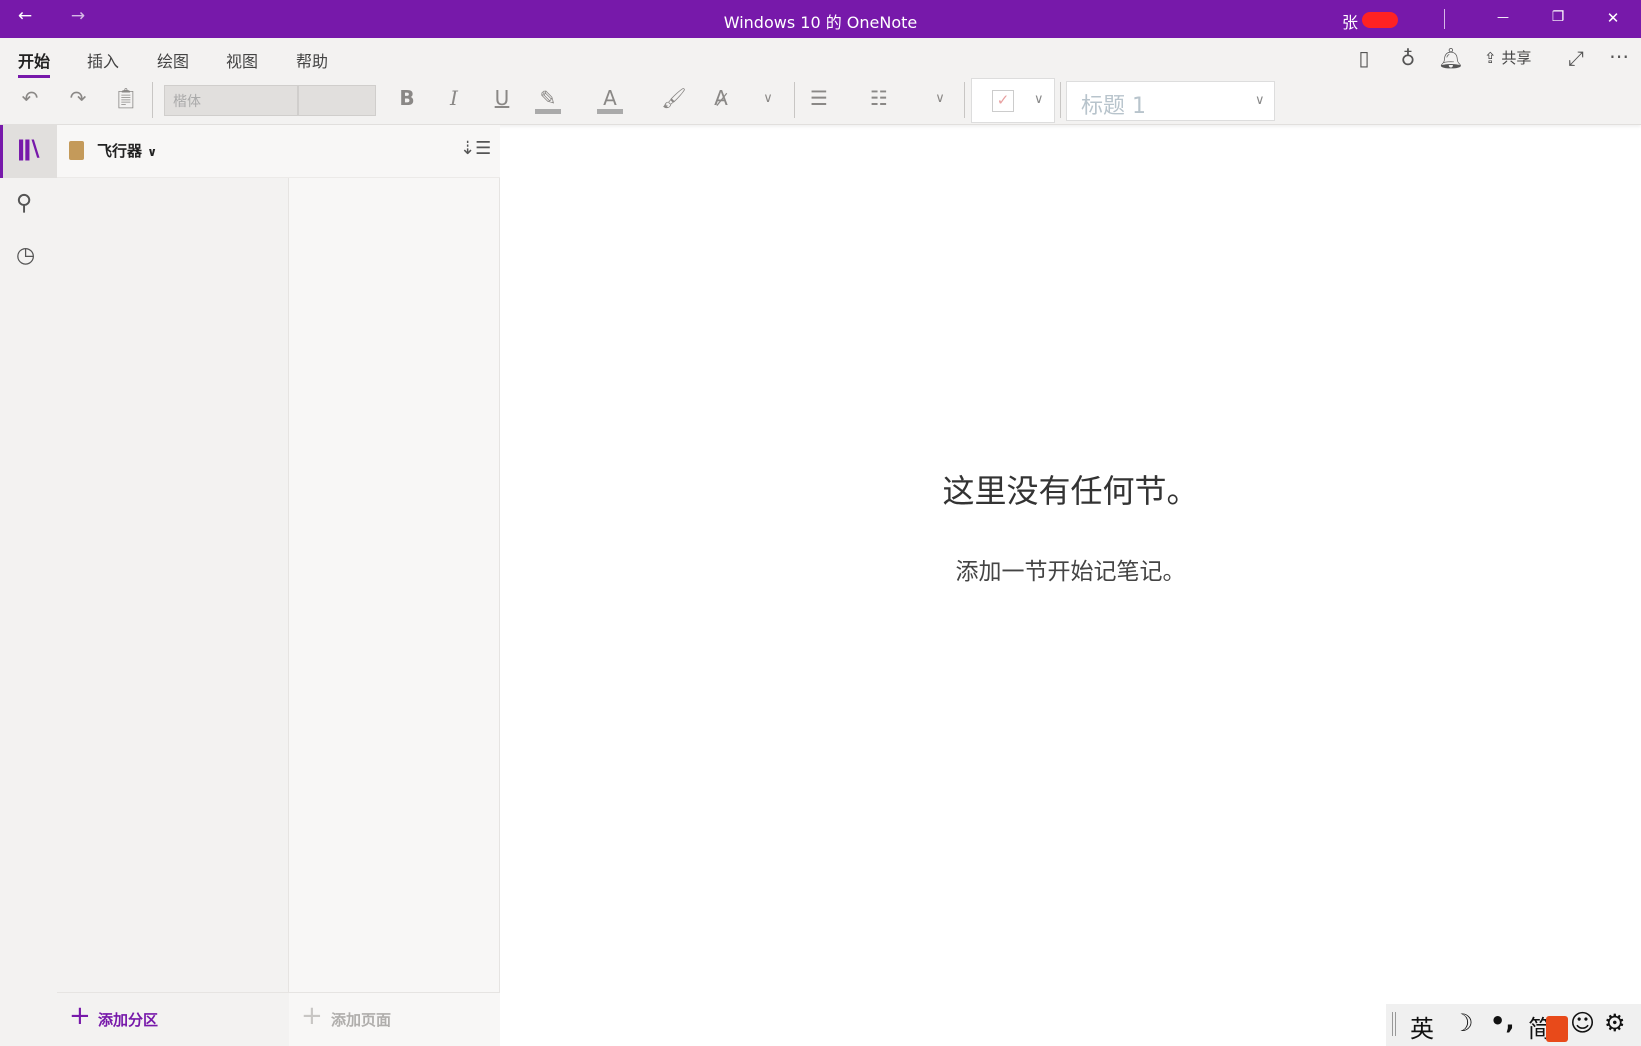 Image resolution: width=1641 pixels, height=1046 pixels. I want to click on style-value: 标题 1, so click(1113, 106).